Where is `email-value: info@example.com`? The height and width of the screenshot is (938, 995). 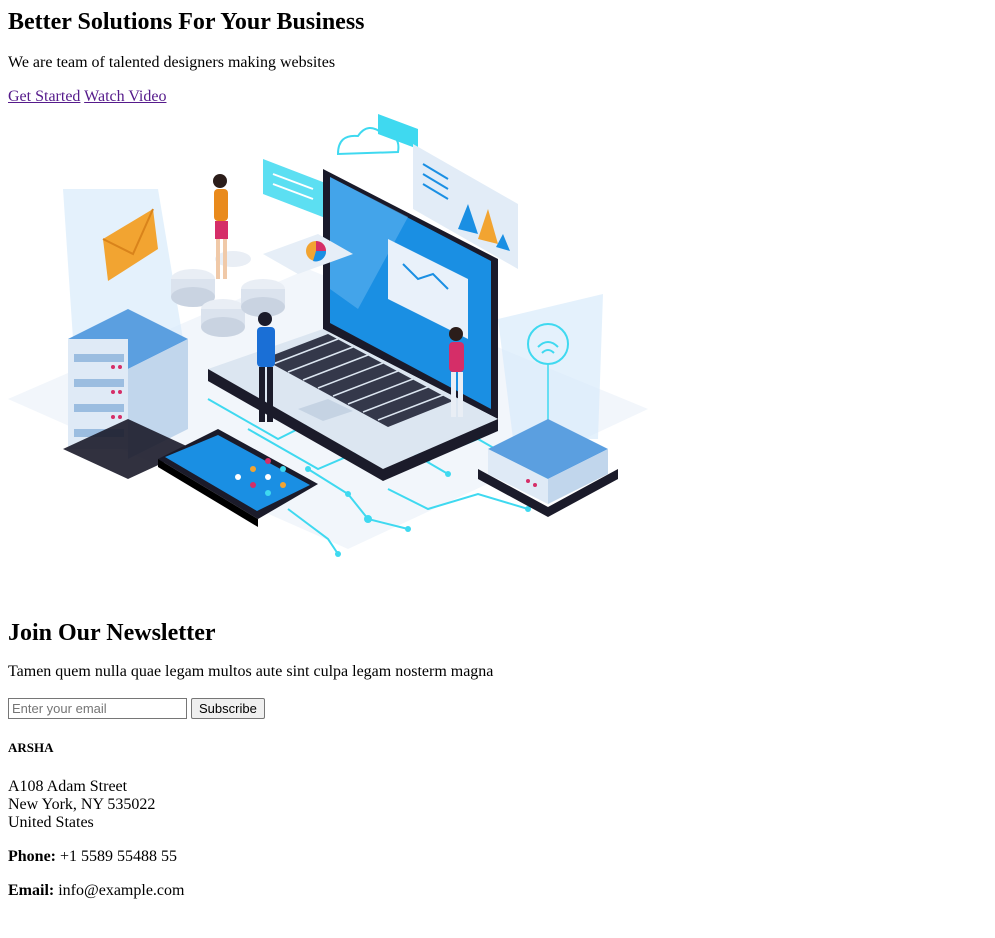
email-value: info@example.com is located at coordinates (121, 890).